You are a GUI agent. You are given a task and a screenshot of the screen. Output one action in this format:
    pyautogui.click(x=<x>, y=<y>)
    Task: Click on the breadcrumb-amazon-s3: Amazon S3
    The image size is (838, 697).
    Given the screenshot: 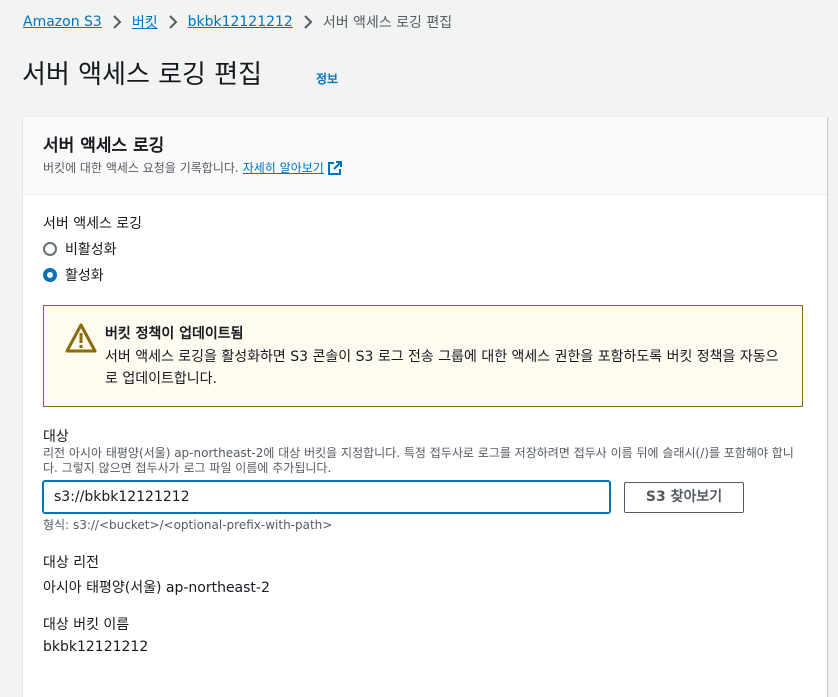 What is the action you would take?
    pyautogui.click(x=62, y=22)
    